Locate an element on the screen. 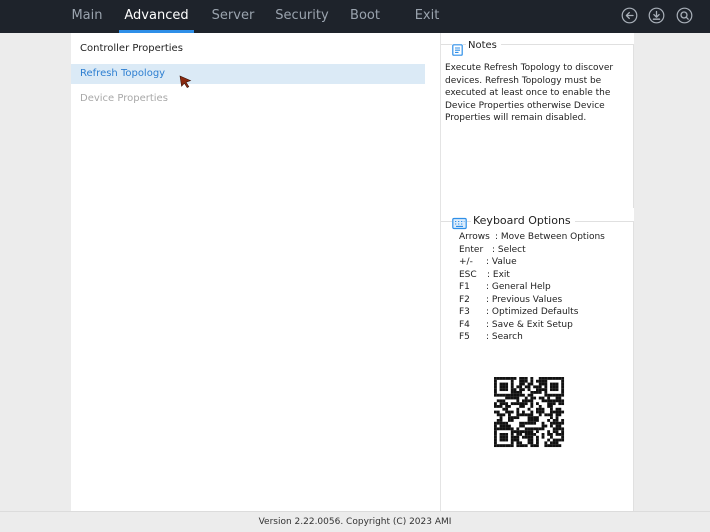  key-description: : Search is located at coordinates (504, 337).